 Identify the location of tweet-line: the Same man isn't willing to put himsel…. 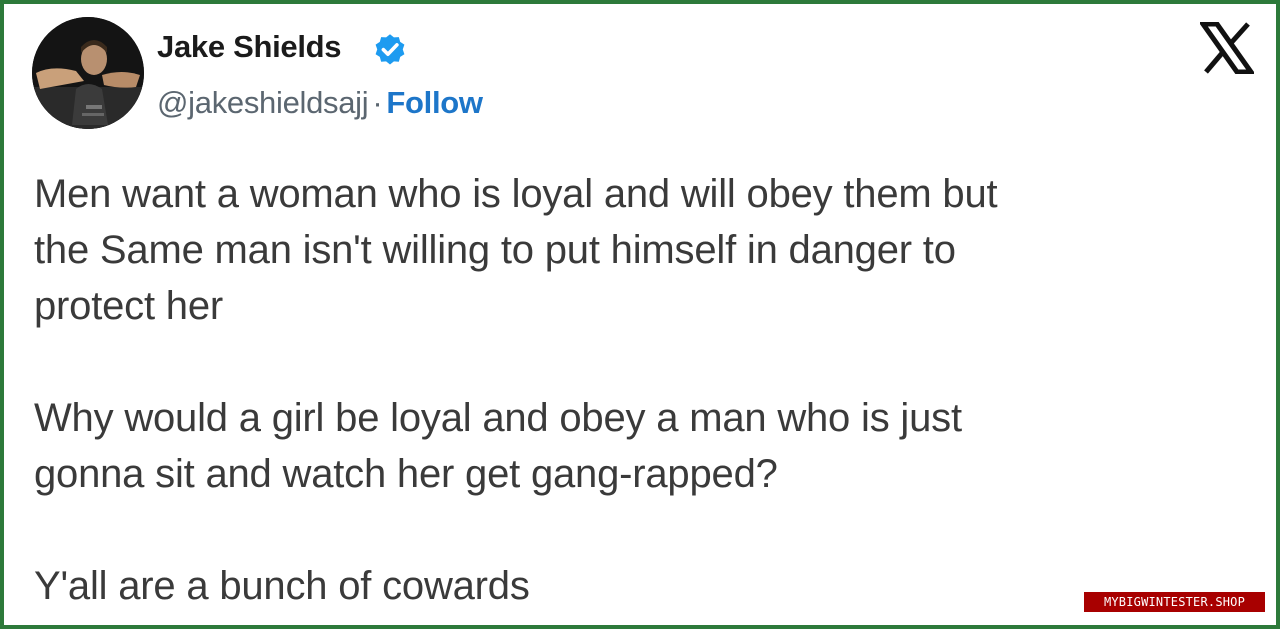
(495, 250).